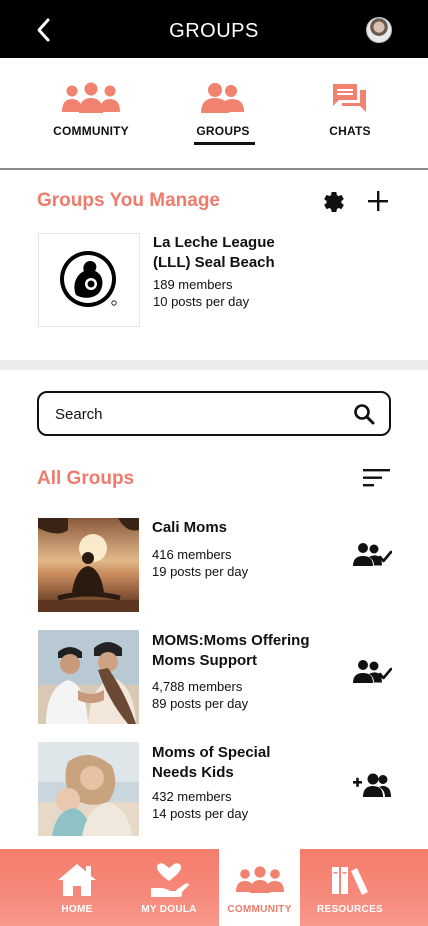 Image resolution: width=428 pixels, height=926 pixels. I want to click on tab-label: GROUPS, so click(223, 131).